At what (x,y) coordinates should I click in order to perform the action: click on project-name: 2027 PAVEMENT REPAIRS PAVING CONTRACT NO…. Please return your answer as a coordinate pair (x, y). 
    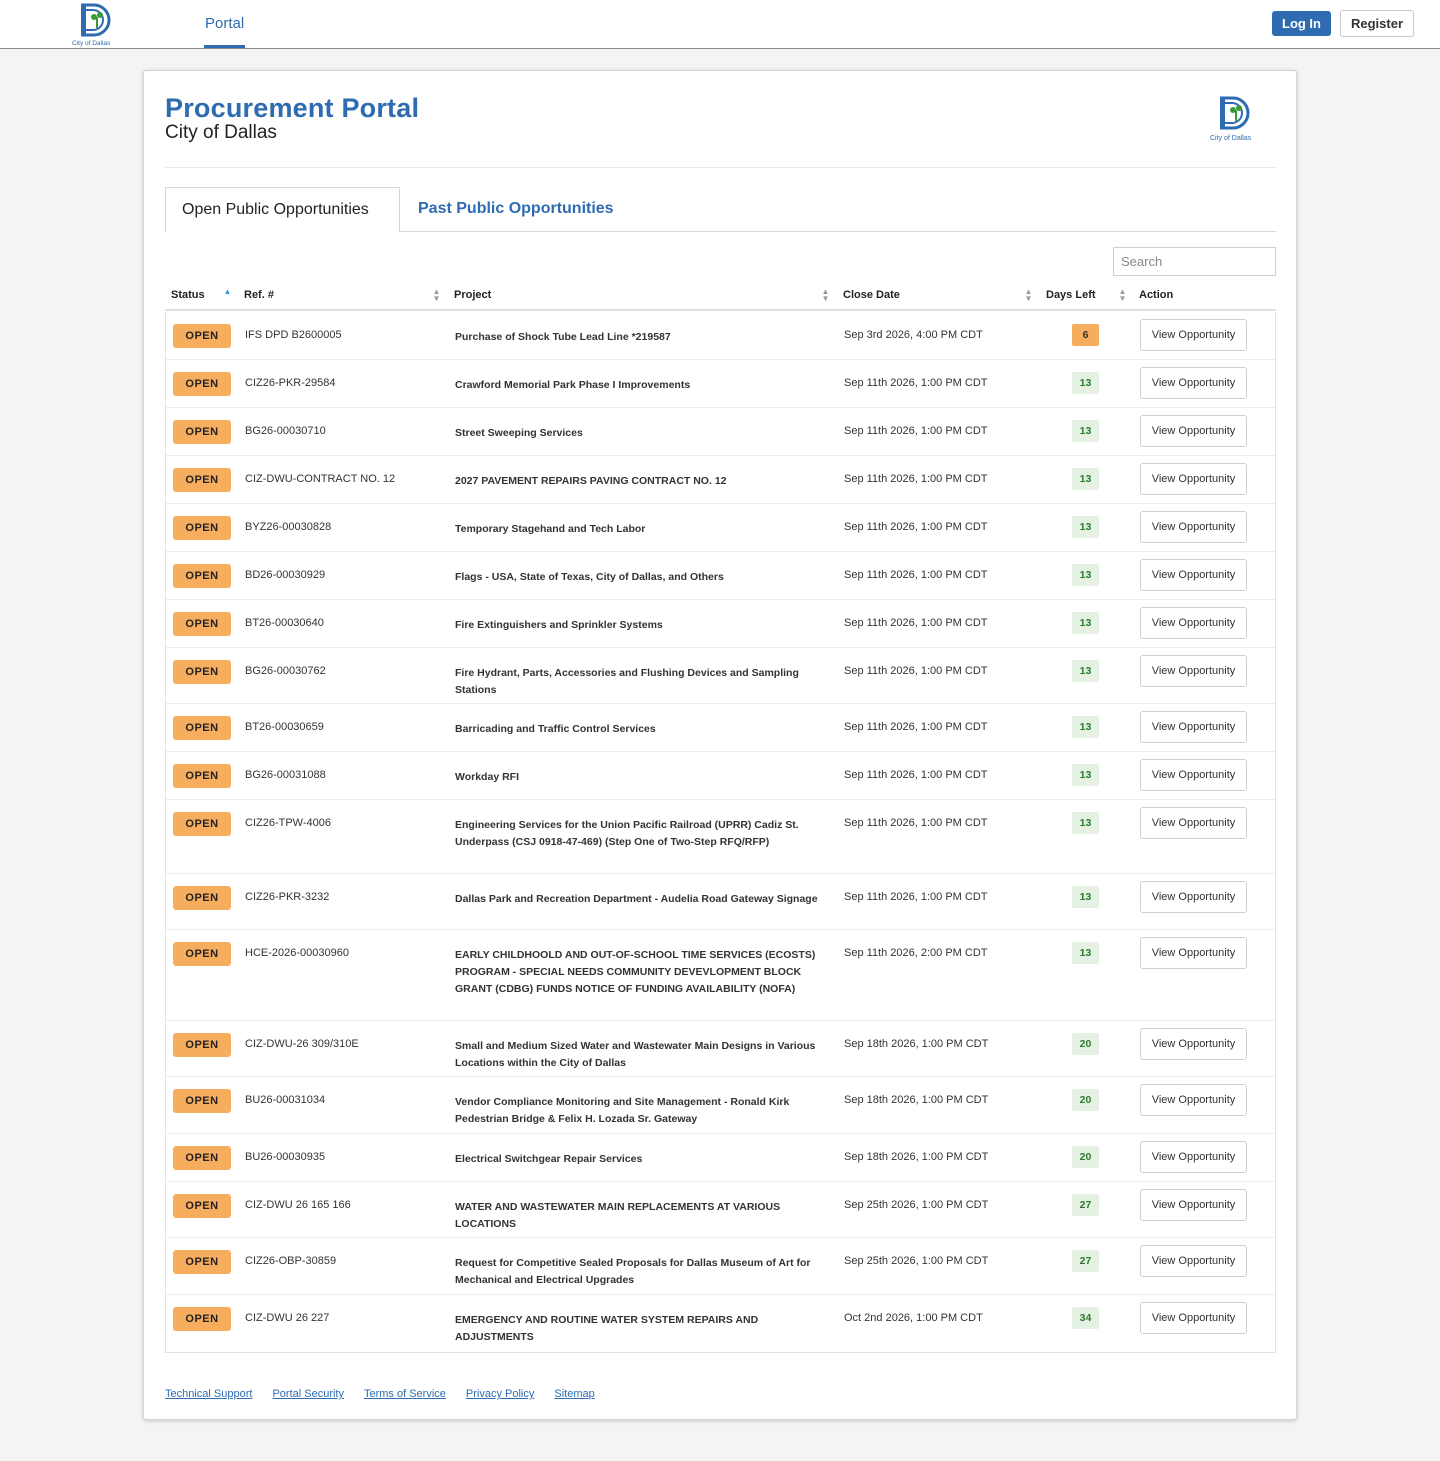
    Looking at the image, I should click on (591, 481).